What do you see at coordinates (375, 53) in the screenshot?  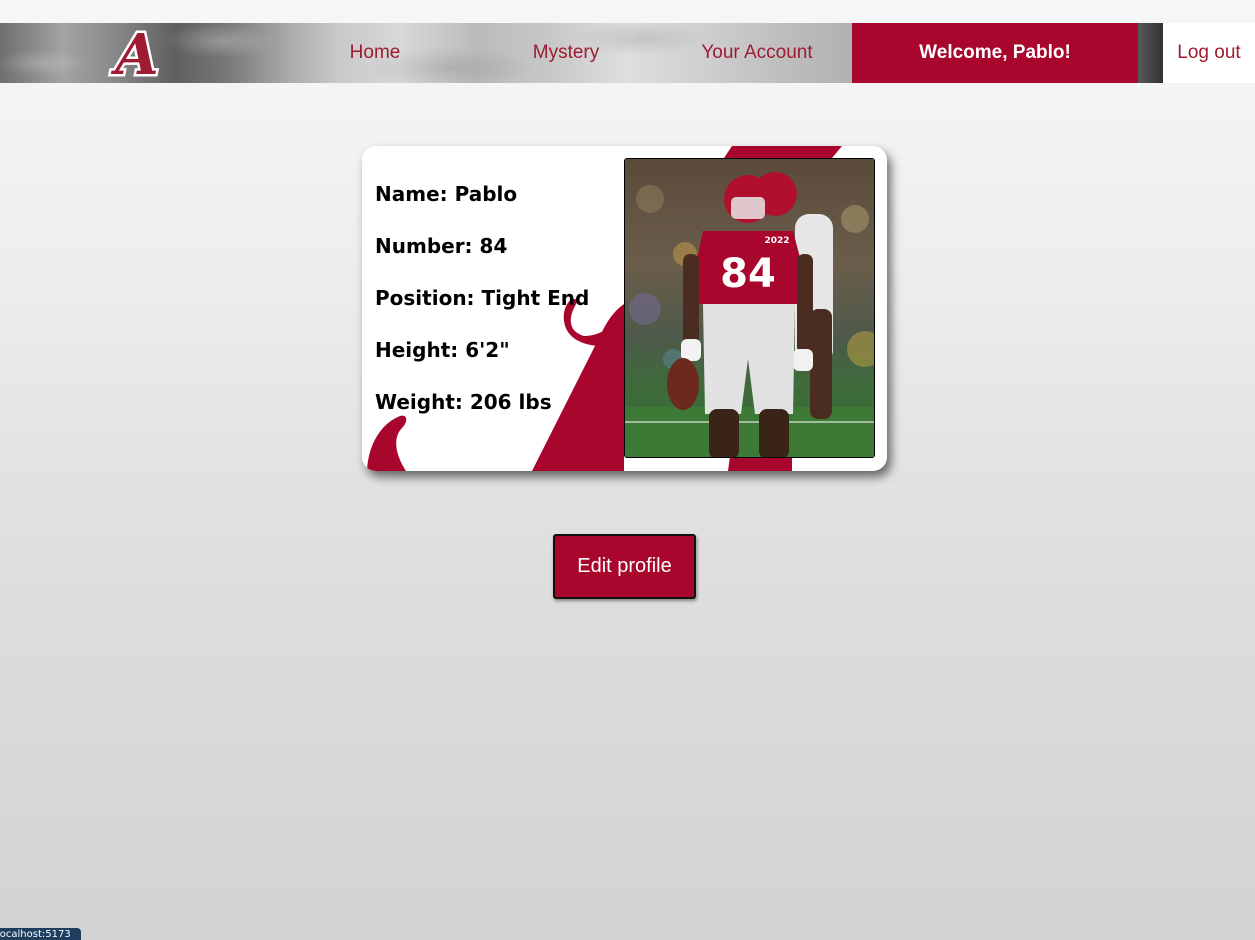 I see `nav-home-link: Home` at bounding box center [375, 53].